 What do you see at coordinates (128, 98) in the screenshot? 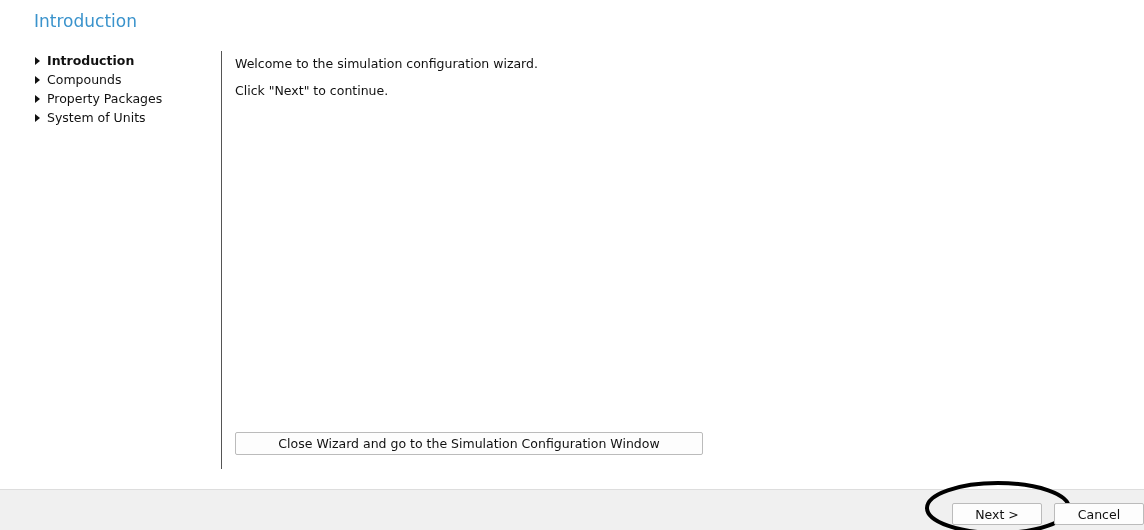
I see `step-item: Property Packages` at bounding box center [128, 98].